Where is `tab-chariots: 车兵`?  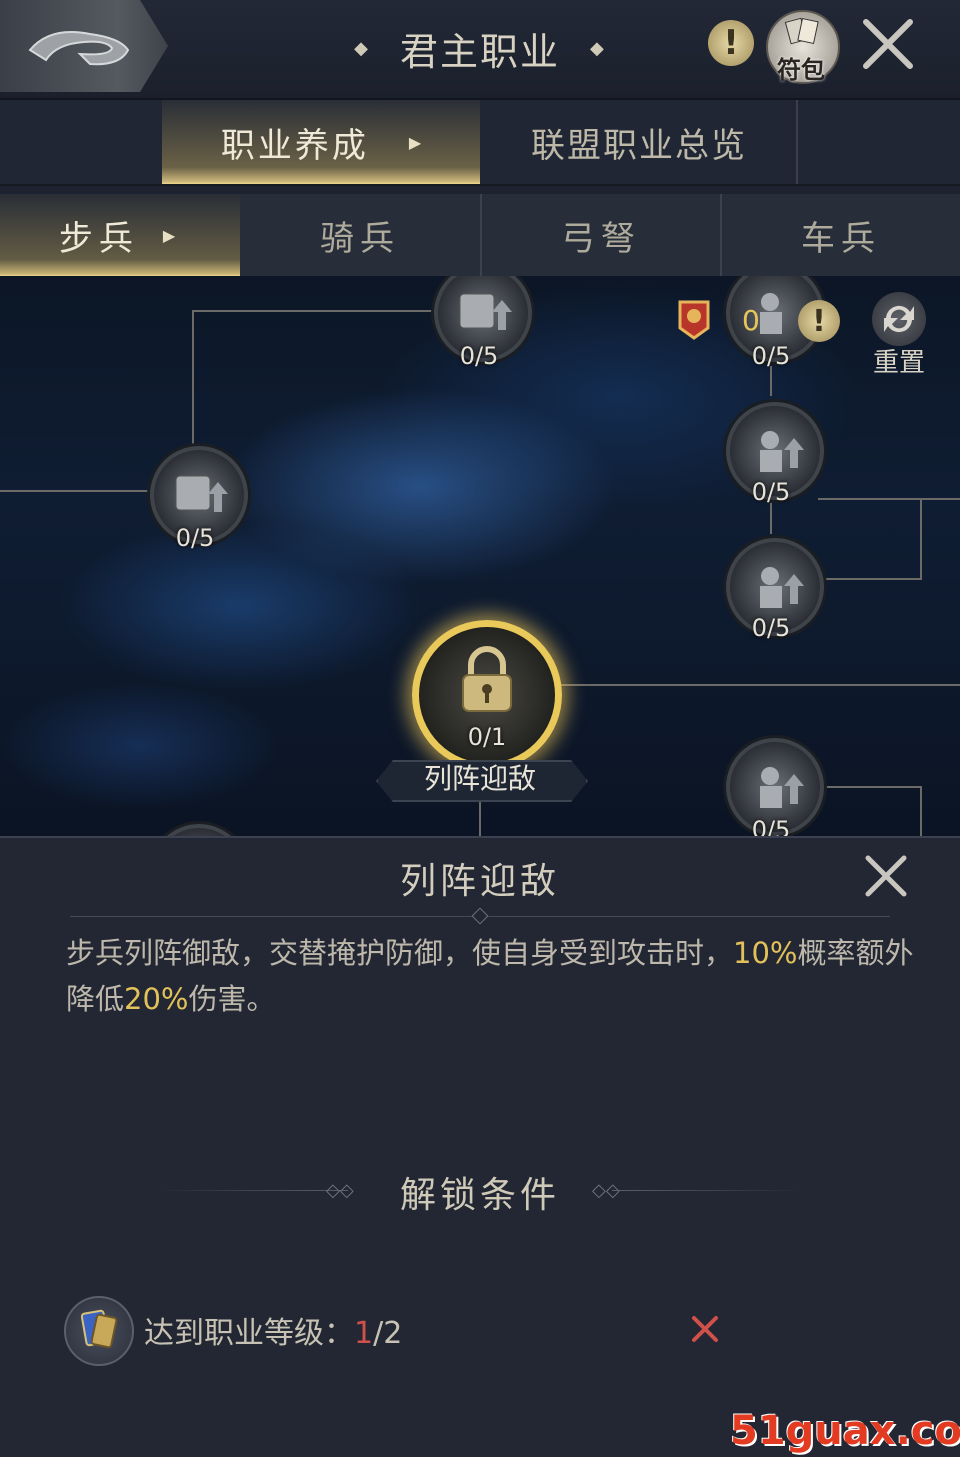
tab-chariots: 车兵 is located at coordinates (840, 235).